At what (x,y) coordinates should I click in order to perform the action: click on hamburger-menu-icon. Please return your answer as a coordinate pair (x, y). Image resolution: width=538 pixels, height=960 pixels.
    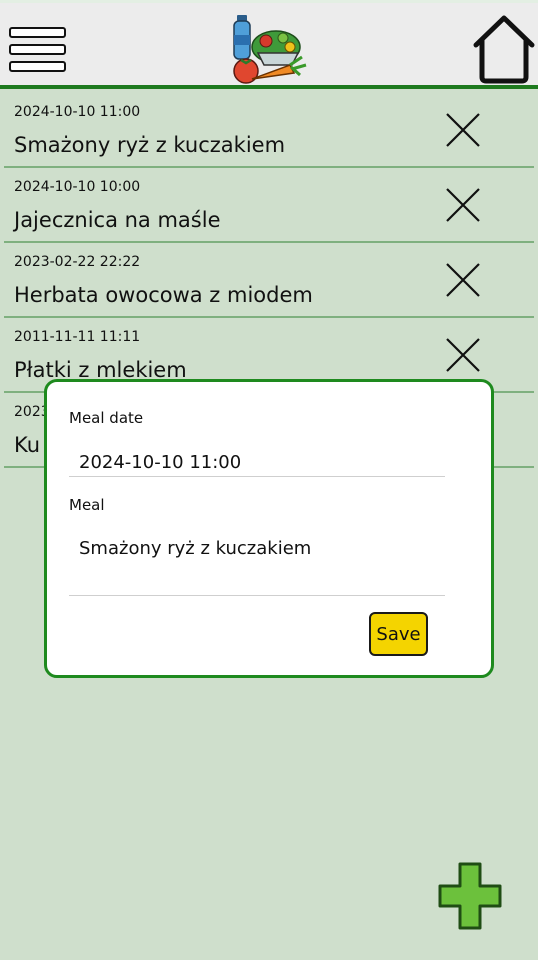
    Looking at the image, I should click on (37, 52).